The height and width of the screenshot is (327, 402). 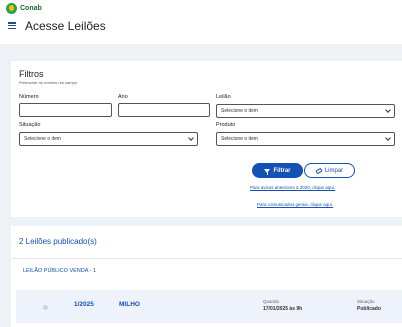 What do you see at coordinates (108, 139) in the screenshot?
I see `situacao-select: Selecione o item` at bounding box center [108, 139].